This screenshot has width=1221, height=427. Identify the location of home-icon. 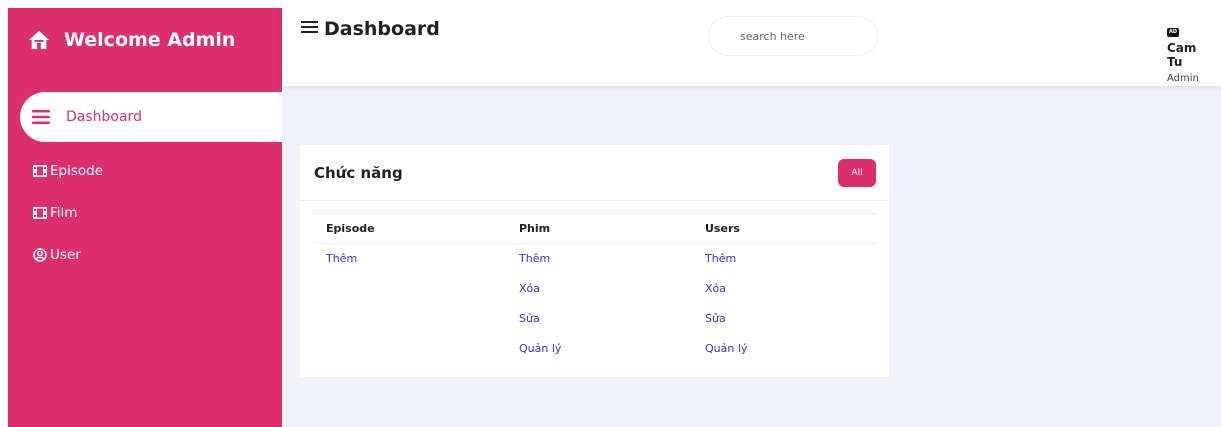
(39, 40).